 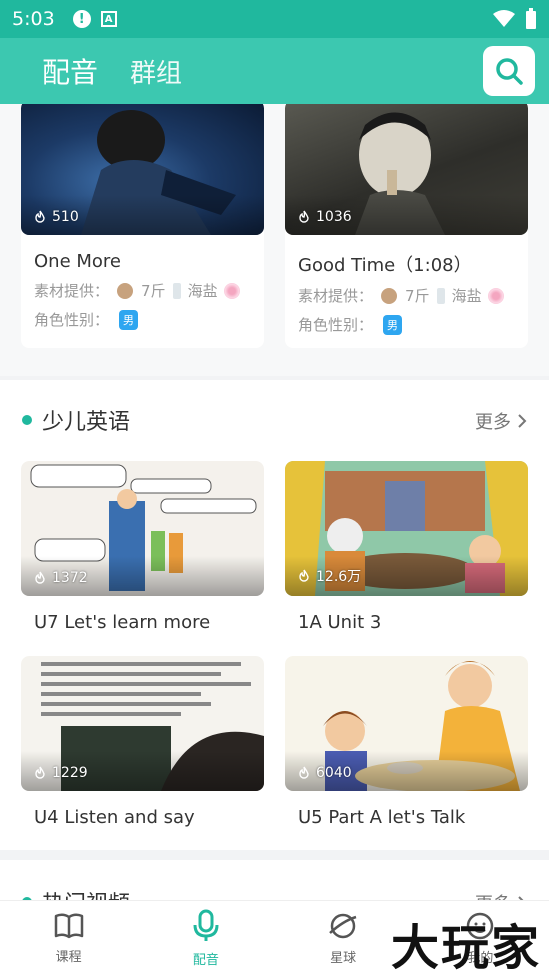 I want to click on course-card: 1229 U4 Listen and say, so click(x=142, y=751).